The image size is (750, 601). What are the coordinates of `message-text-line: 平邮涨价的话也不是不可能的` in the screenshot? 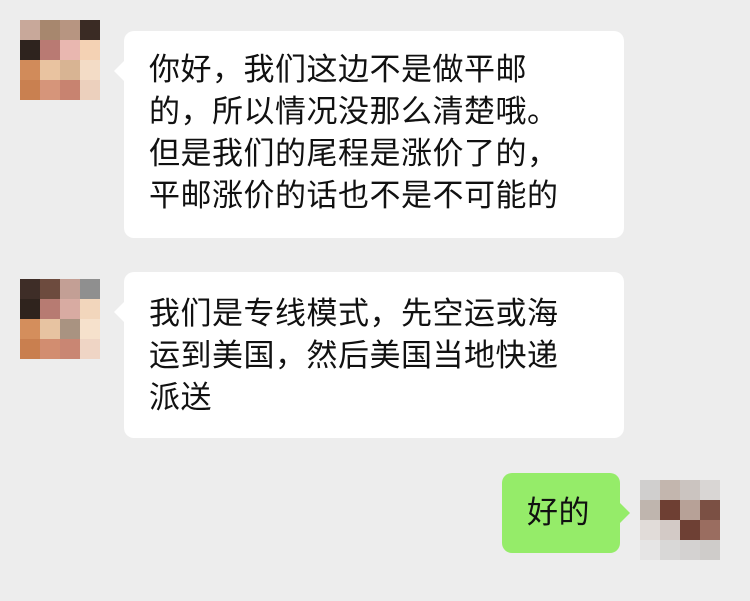 It's located at (354, 196).